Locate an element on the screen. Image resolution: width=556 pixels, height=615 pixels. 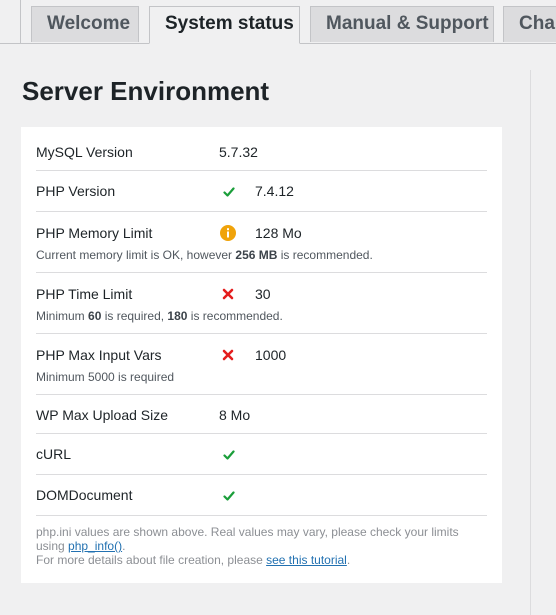
row-value: 30 is located at coordinates (263, 294).